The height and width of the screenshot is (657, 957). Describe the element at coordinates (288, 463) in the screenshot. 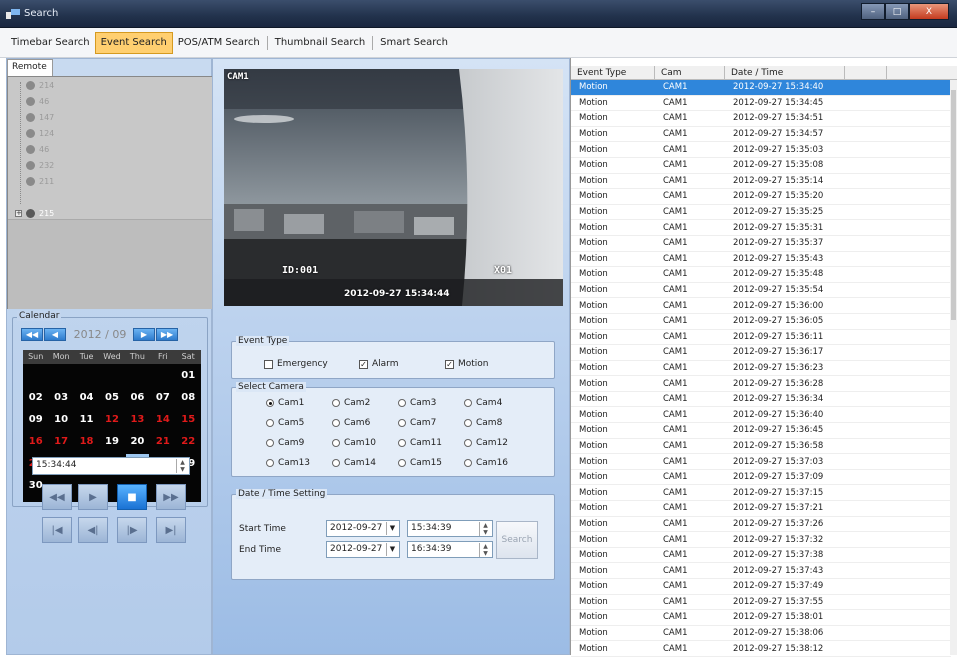

I see `camera-radio-cam13: Cam13` at that location.